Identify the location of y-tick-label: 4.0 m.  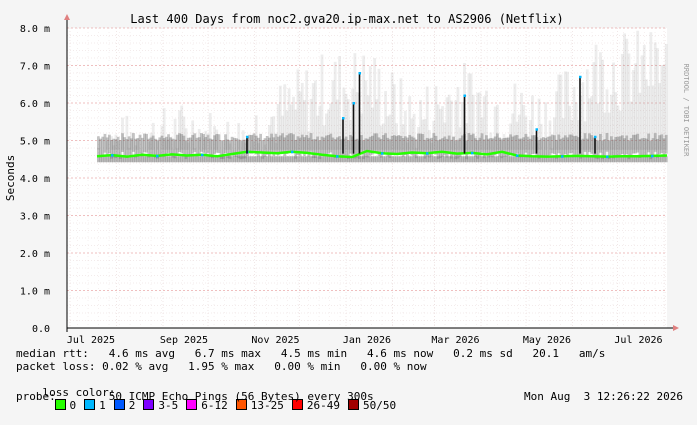
(35, 179).